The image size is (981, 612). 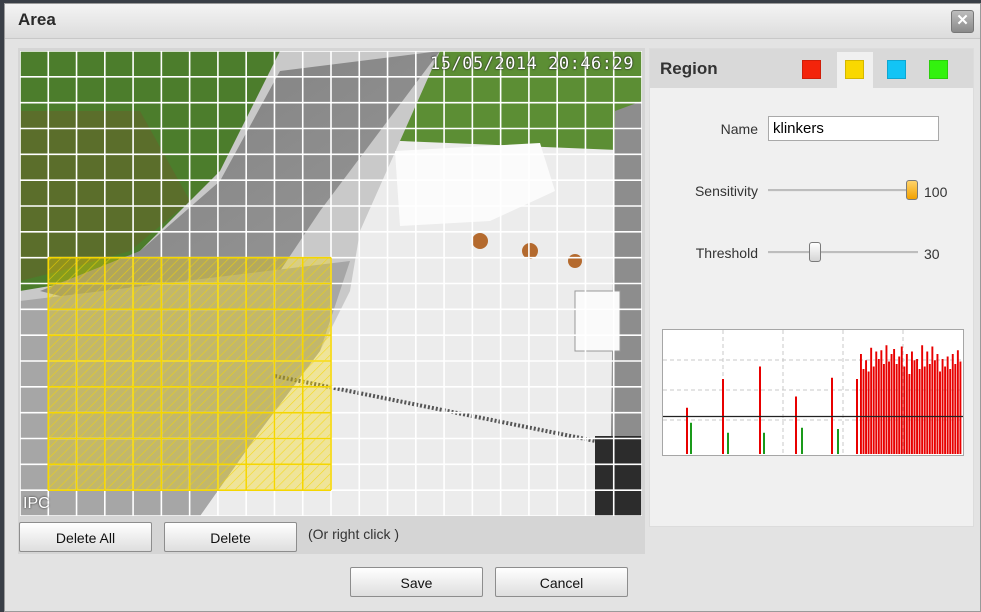 What do you see at coordinates (853, 128) in the screenshot?
I see `name-input` at bounding box center [853, 128].